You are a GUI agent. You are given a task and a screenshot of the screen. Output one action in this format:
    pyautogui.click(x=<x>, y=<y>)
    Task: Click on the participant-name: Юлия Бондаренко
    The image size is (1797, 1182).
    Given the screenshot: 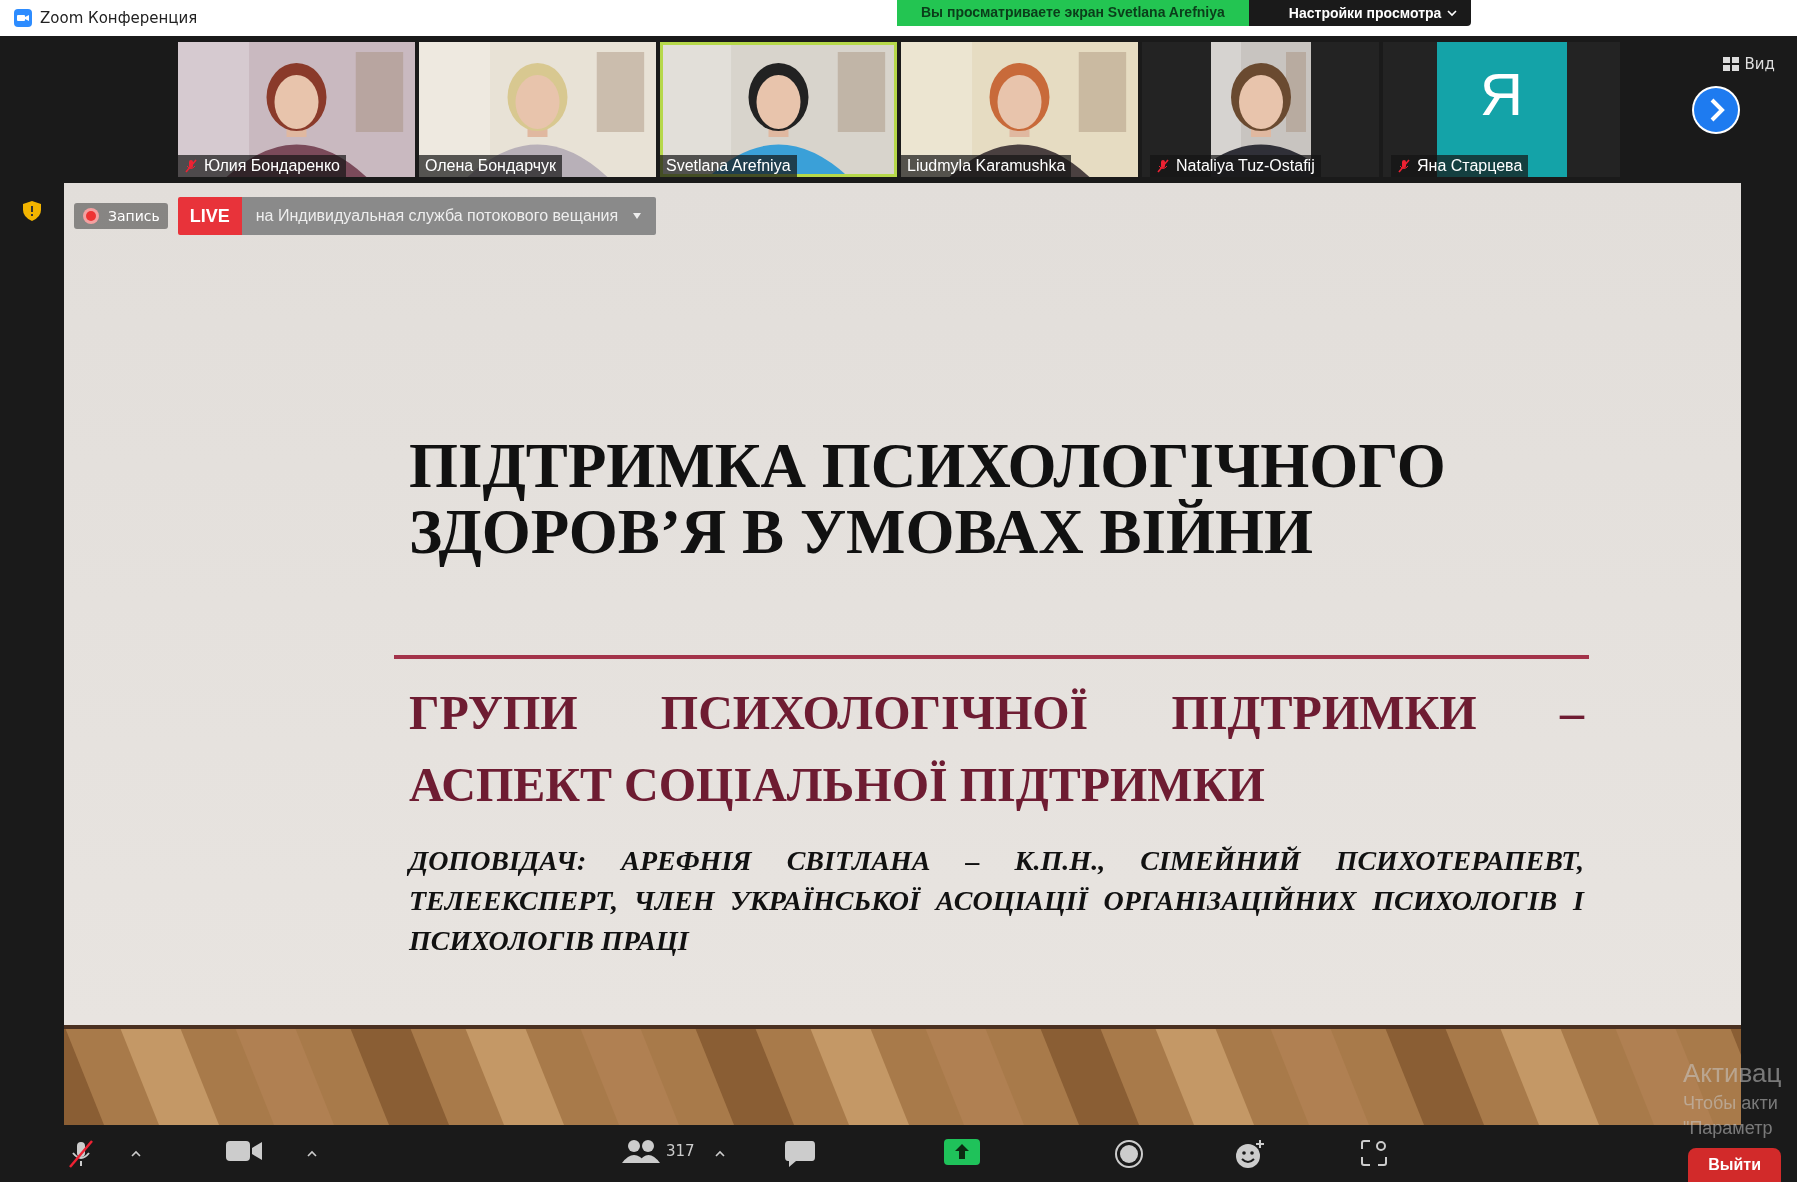 What is the action you would take?
    pyautogui.click(x=262, y=166)
    